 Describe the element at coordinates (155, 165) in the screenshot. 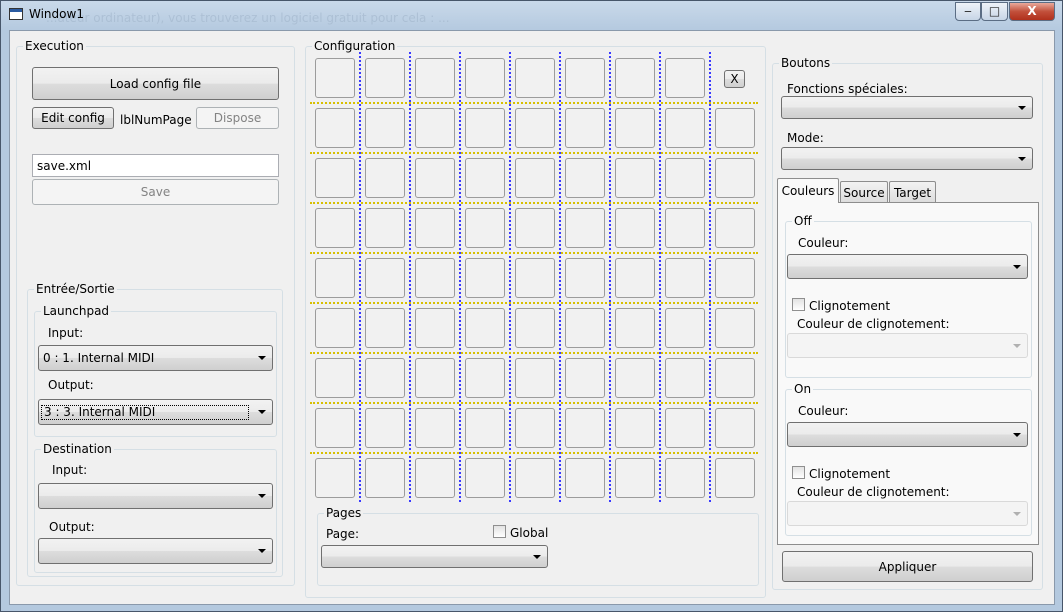

I see `save-filename-input: save.xml` at that location.